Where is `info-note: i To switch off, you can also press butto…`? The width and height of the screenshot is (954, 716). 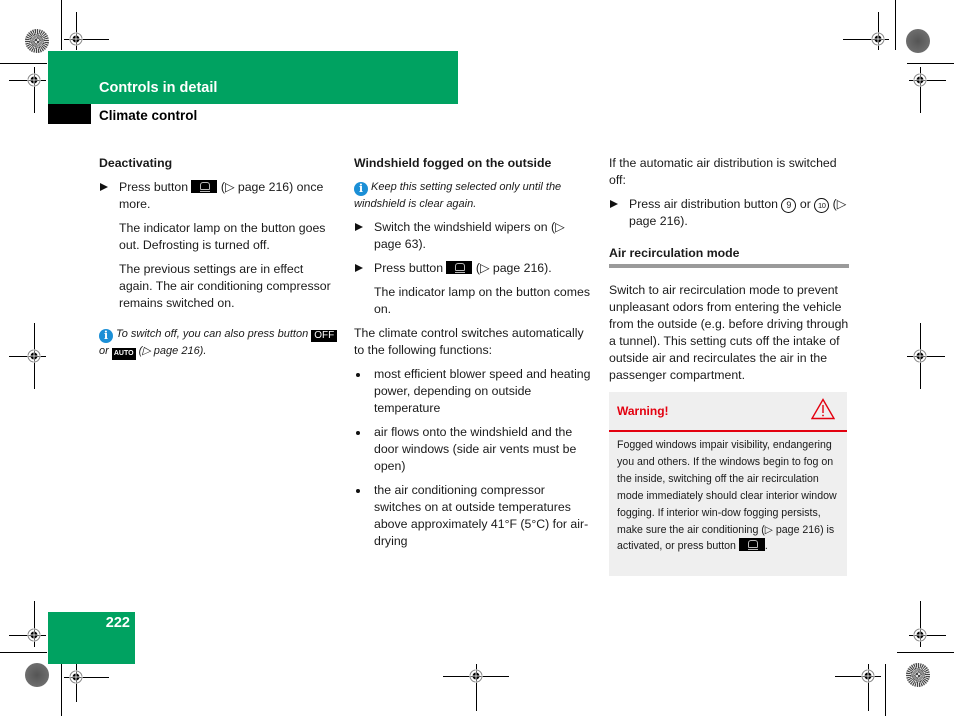 info-note: i To switch off, you can also press butto… is located at coordinates (219, 343).